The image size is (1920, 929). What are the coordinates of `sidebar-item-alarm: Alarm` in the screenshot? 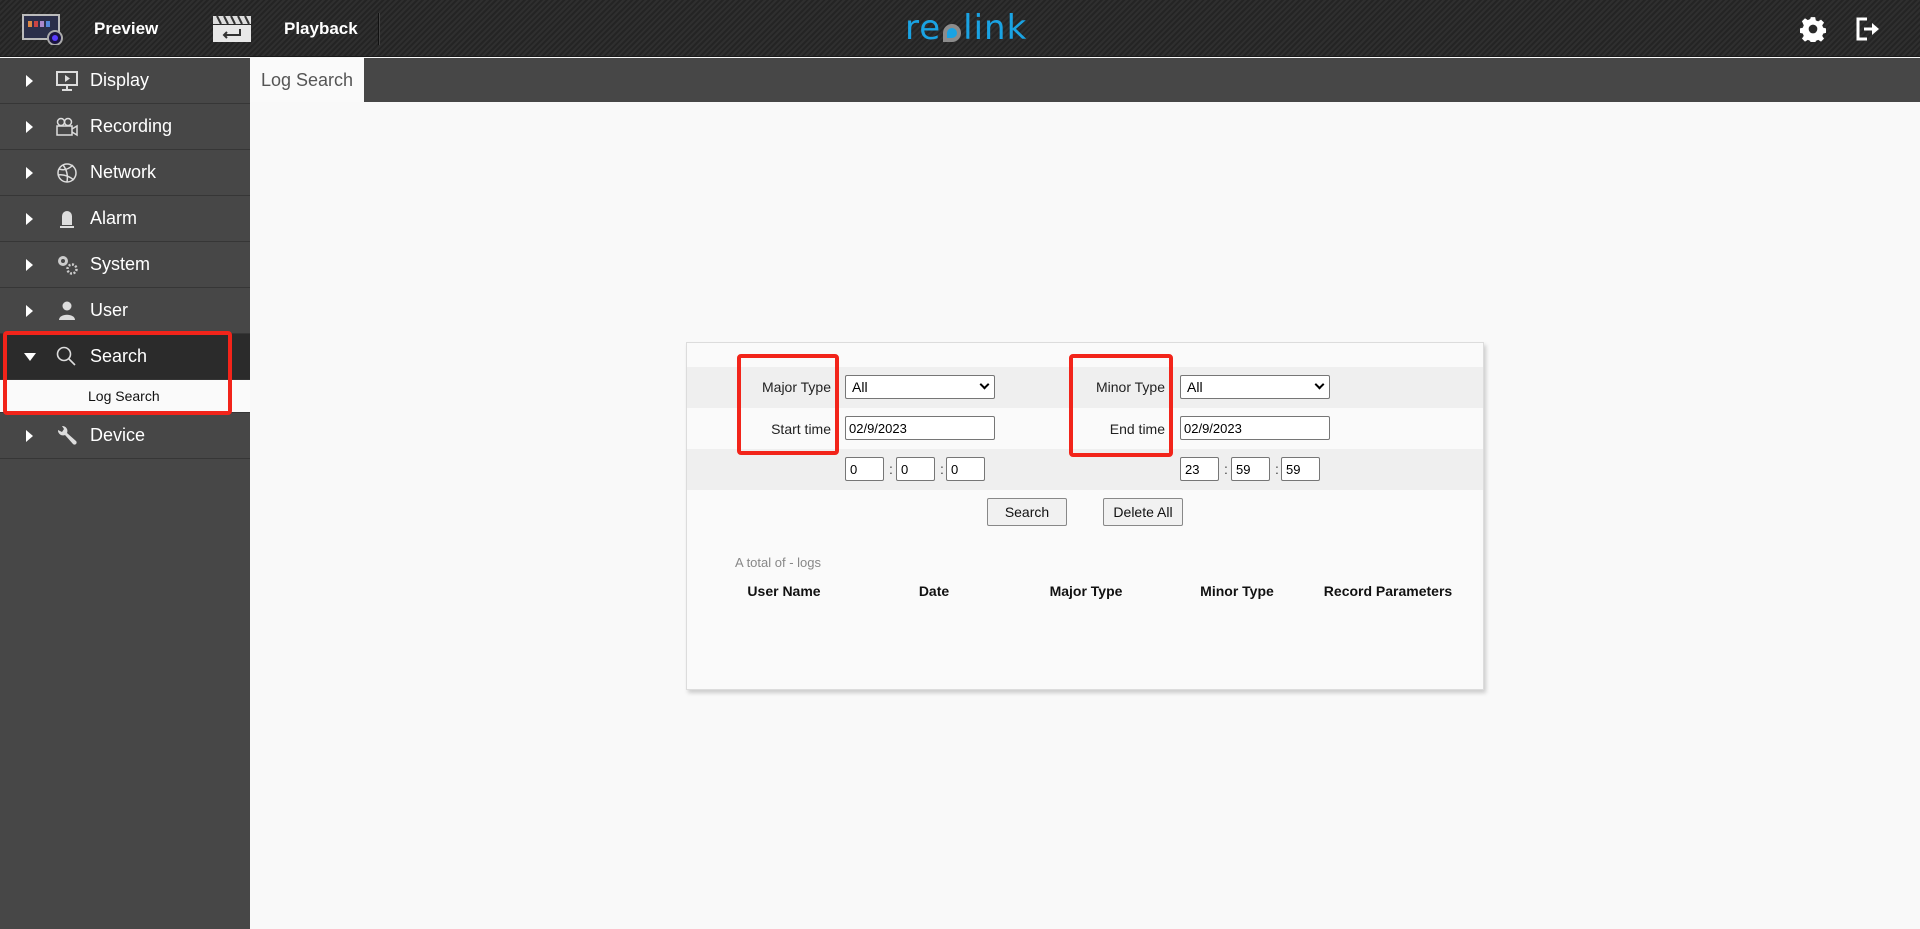 It's located at (125, 219).